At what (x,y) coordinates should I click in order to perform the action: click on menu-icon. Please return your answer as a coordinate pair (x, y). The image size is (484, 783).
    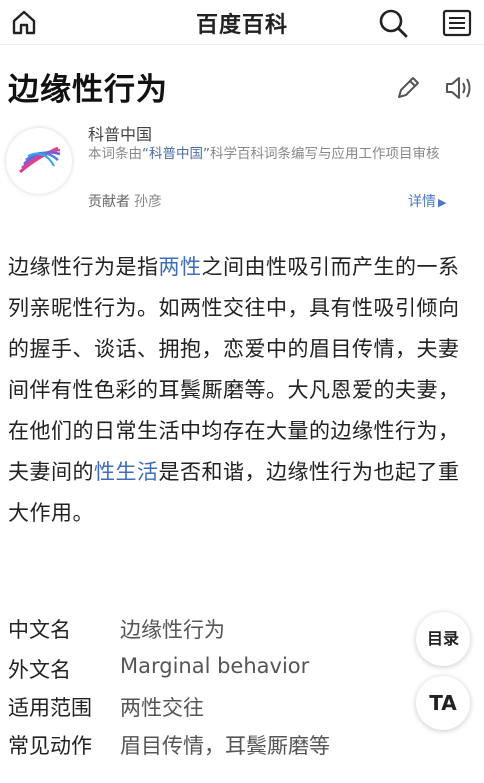
    Looking at the image, I should click on (457, 23).